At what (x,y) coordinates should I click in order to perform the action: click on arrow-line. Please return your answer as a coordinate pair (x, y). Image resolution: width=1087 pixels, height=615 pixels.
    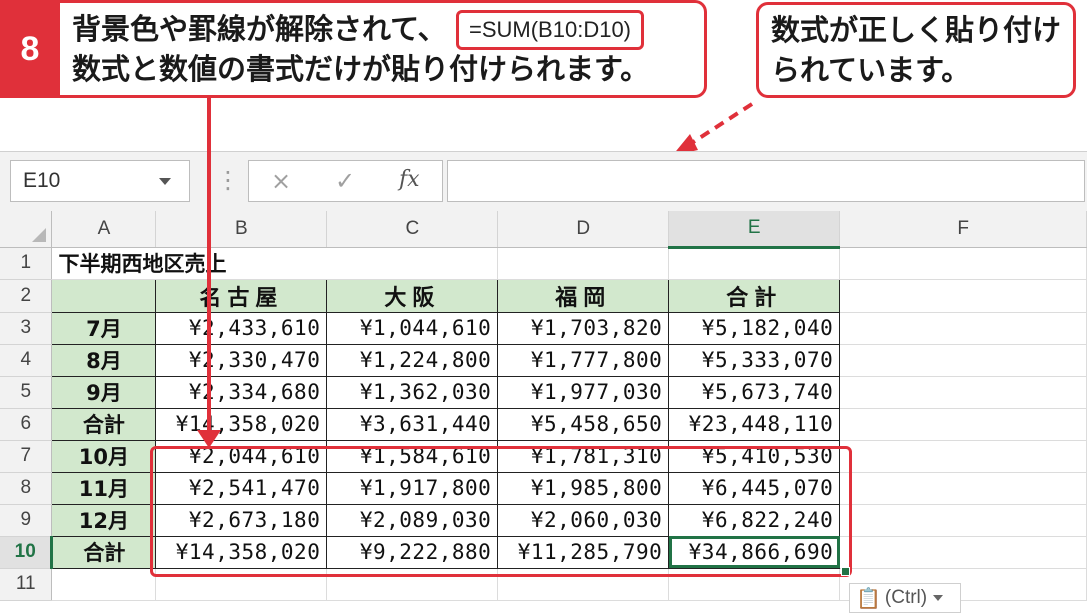
    Looking at the image, I should click on (209, 266).